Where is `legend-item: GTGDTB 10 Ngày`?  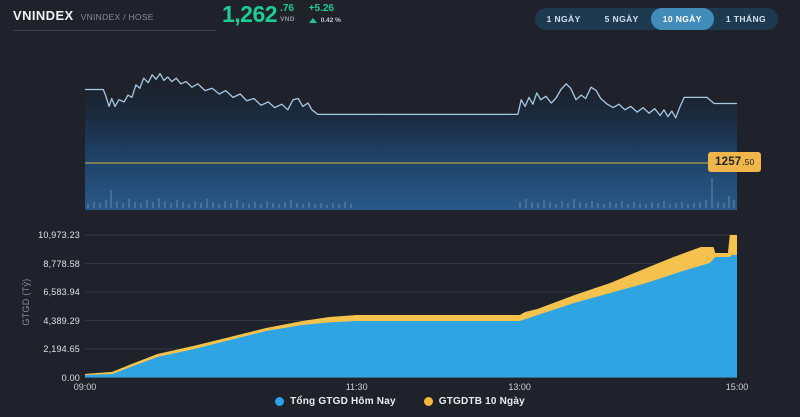
legend-item: GTGDTB 10 Ngày is located at coordinates (474, 401).